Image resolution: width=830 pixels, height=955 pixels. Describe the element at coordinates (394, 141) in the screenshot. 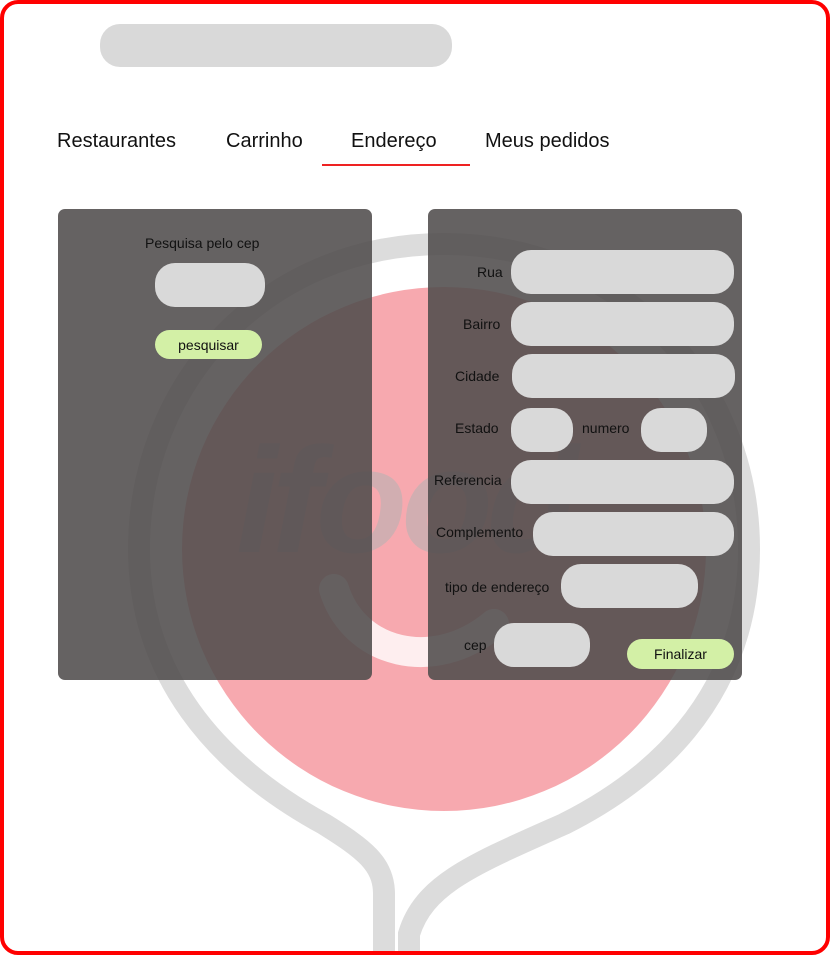

I see `tab-endereco: Endereço` at that location.